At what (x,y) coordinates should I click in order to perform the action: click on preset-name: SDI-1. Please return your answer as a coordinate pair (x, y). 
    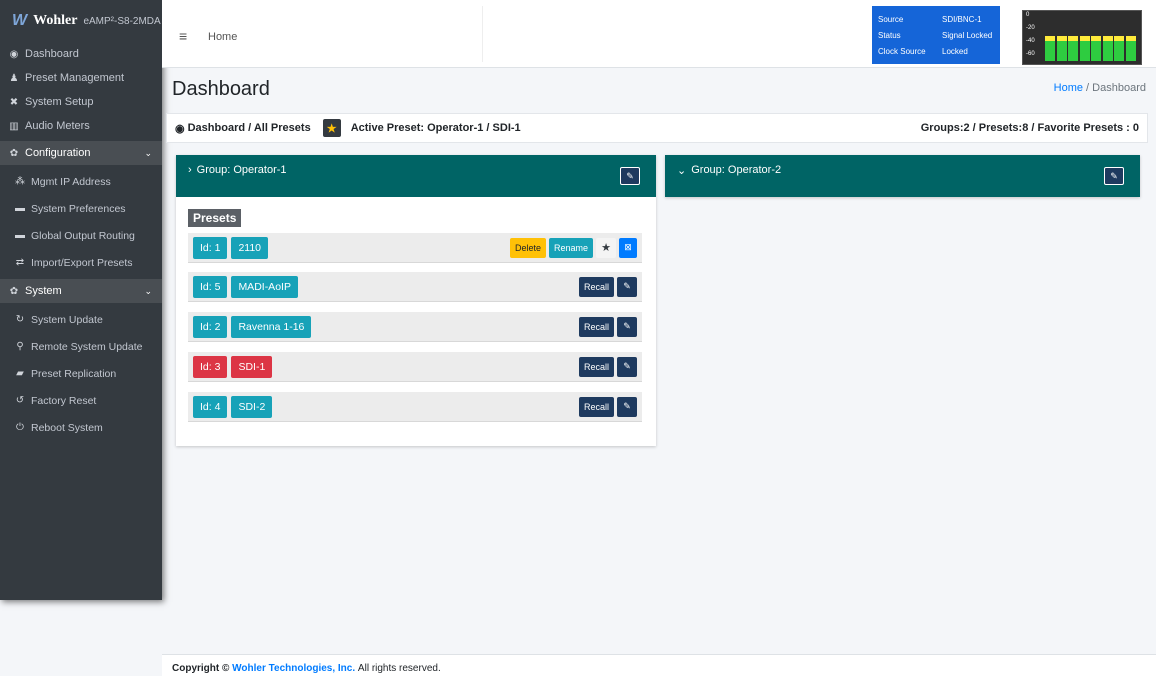
    Looking at the image, I should click on (252, 366).